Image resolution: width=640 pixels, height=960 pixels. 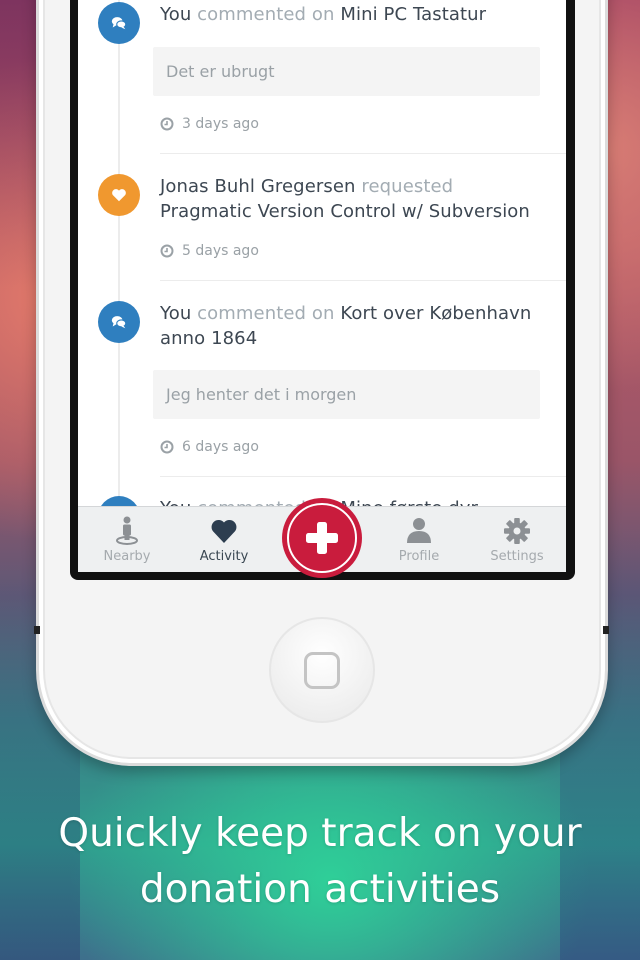 I want to click on timestamp: 5 days ago, so click(x=209, y=251).